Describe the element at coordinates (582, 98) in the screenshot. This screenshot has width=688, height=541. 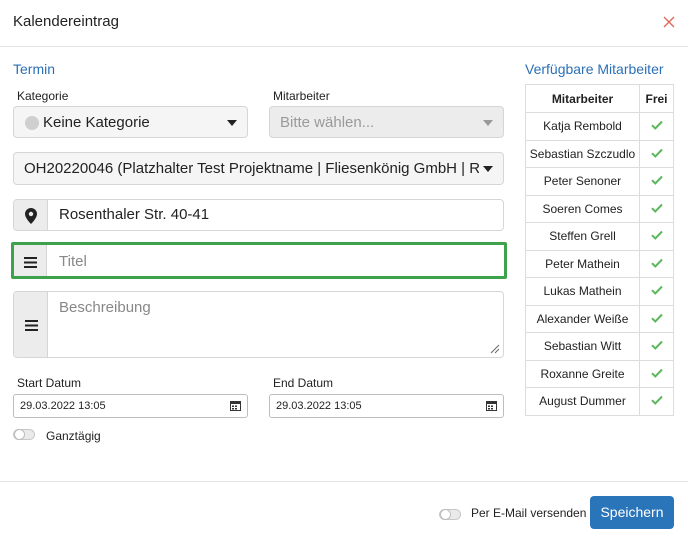
I see `column-header-mitarbeiter: Mitarbeiter` at that location.